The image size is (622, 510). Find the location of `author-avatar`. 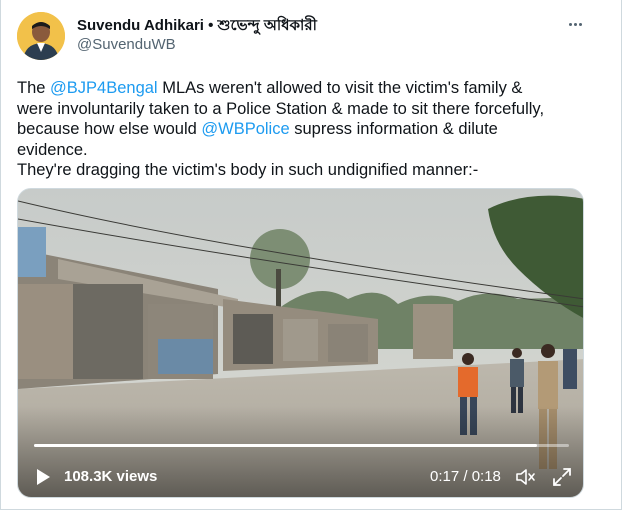

author-avatar is located at coordinates (41, 36).